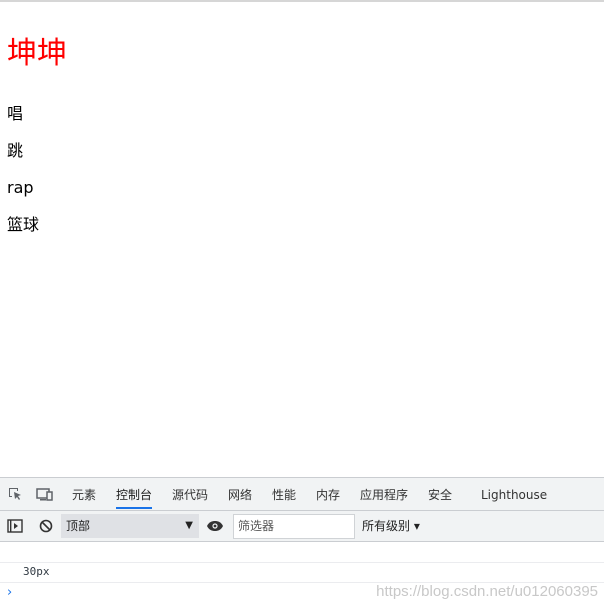 The image size is (604, 610). Describe the element at coordinates (15, 526) in the screenshot. I see `show-sidebar-icon` at that location.